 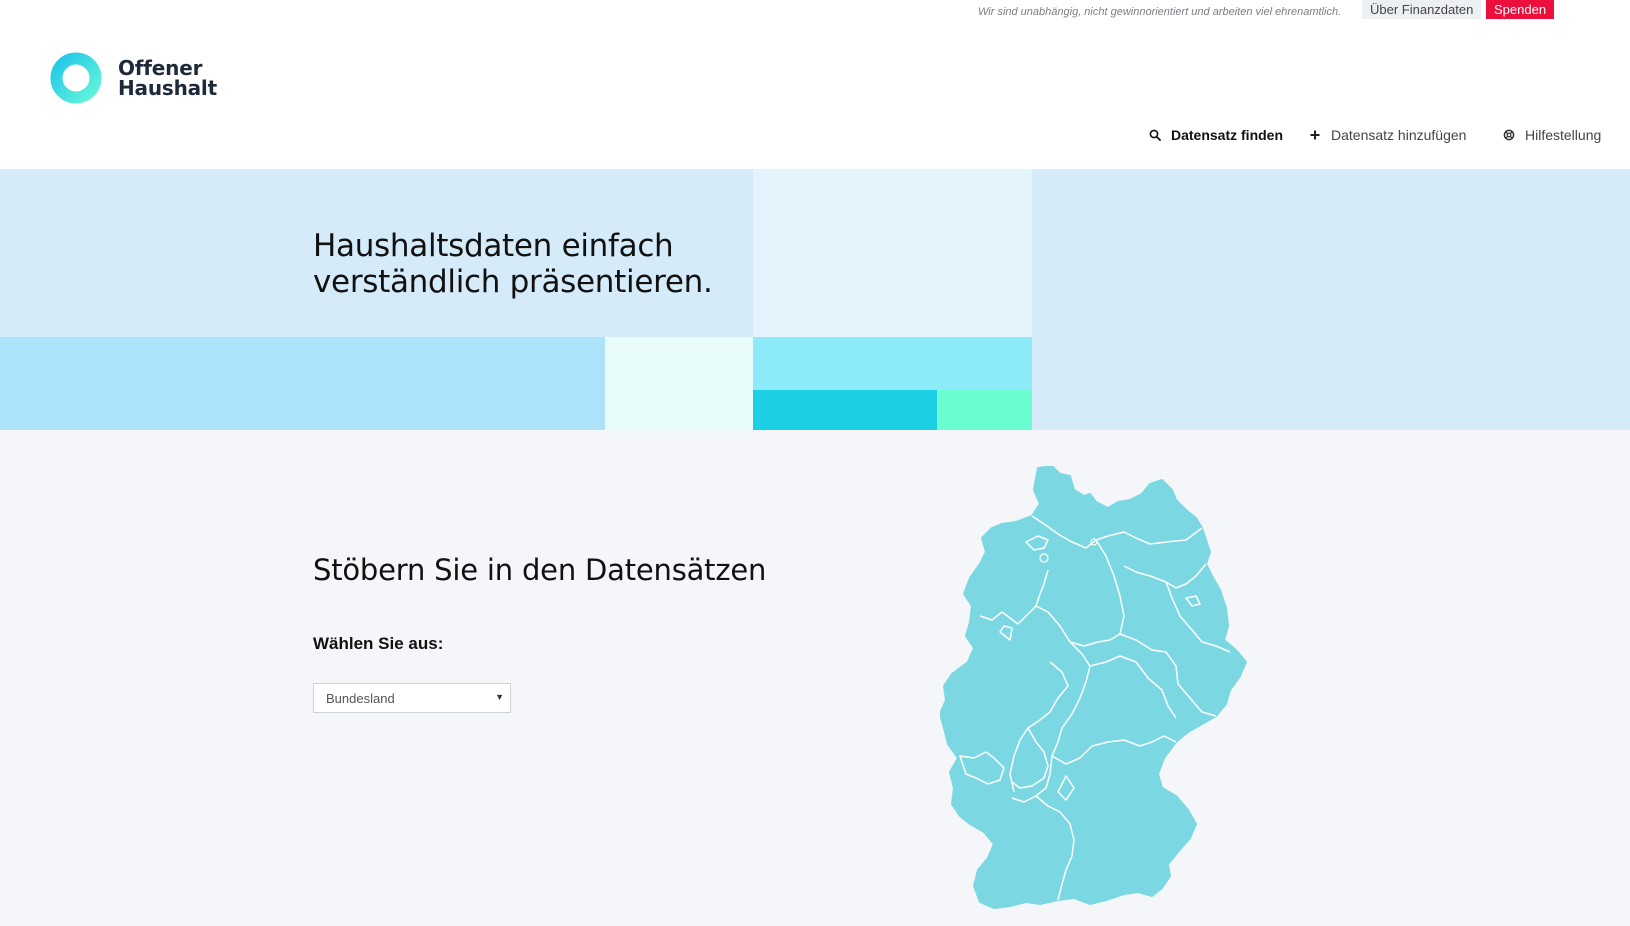 I want to click on logo-wordmark: Offener Haushalt, so click(x=167, y=78).